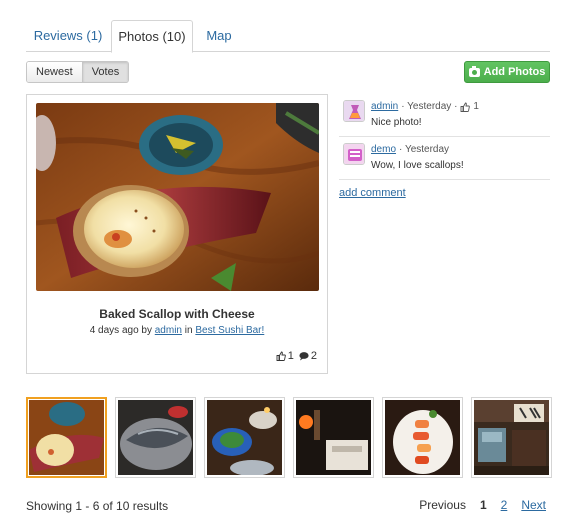 The height and width of the screenshot is (528, 580). I want to click on pager-page-current: 1, so click(483, 505).